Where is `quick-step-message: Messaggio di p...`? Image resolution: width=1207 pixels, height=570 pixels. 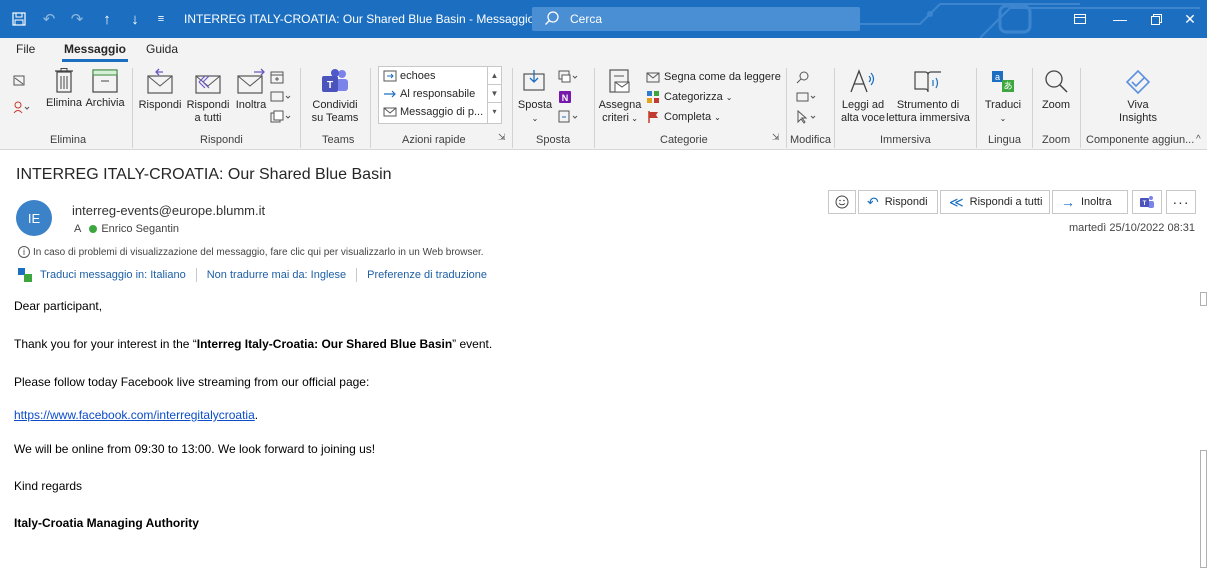
quick-step-message: Messaggio di p... is located at coordinates (433, 112).